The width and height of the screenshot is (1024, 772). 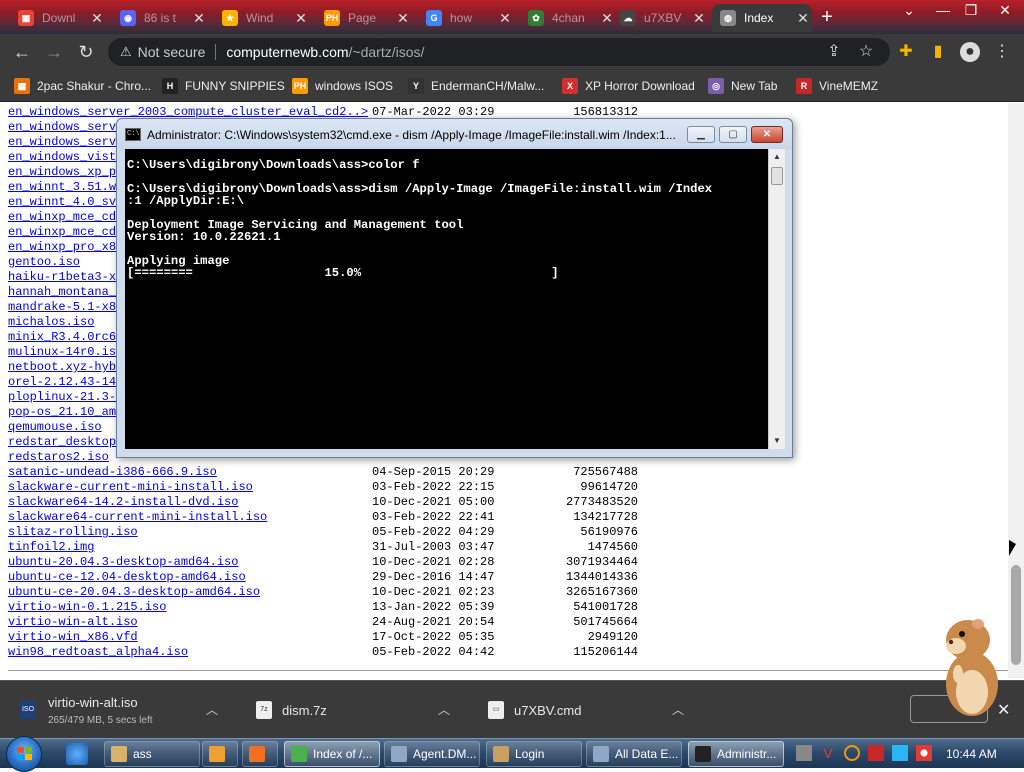 What do you see at coordinates (364, 18) in the screenshot?
I see `browser-tab: PH Page ✕` at bounding box center [364, 18].